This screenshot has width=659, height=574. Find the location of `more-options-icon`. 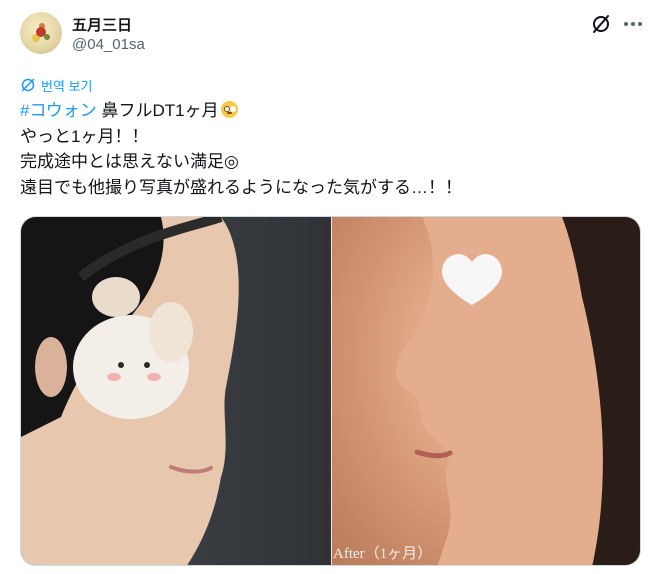

more-options-icon is located at coordinates (633, 24).